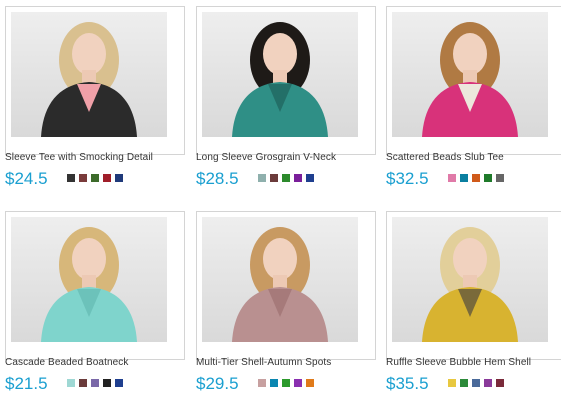  Describe the element at coordinates (217, 178) in the screenshot. I see `product-price: $28.5` at that location.